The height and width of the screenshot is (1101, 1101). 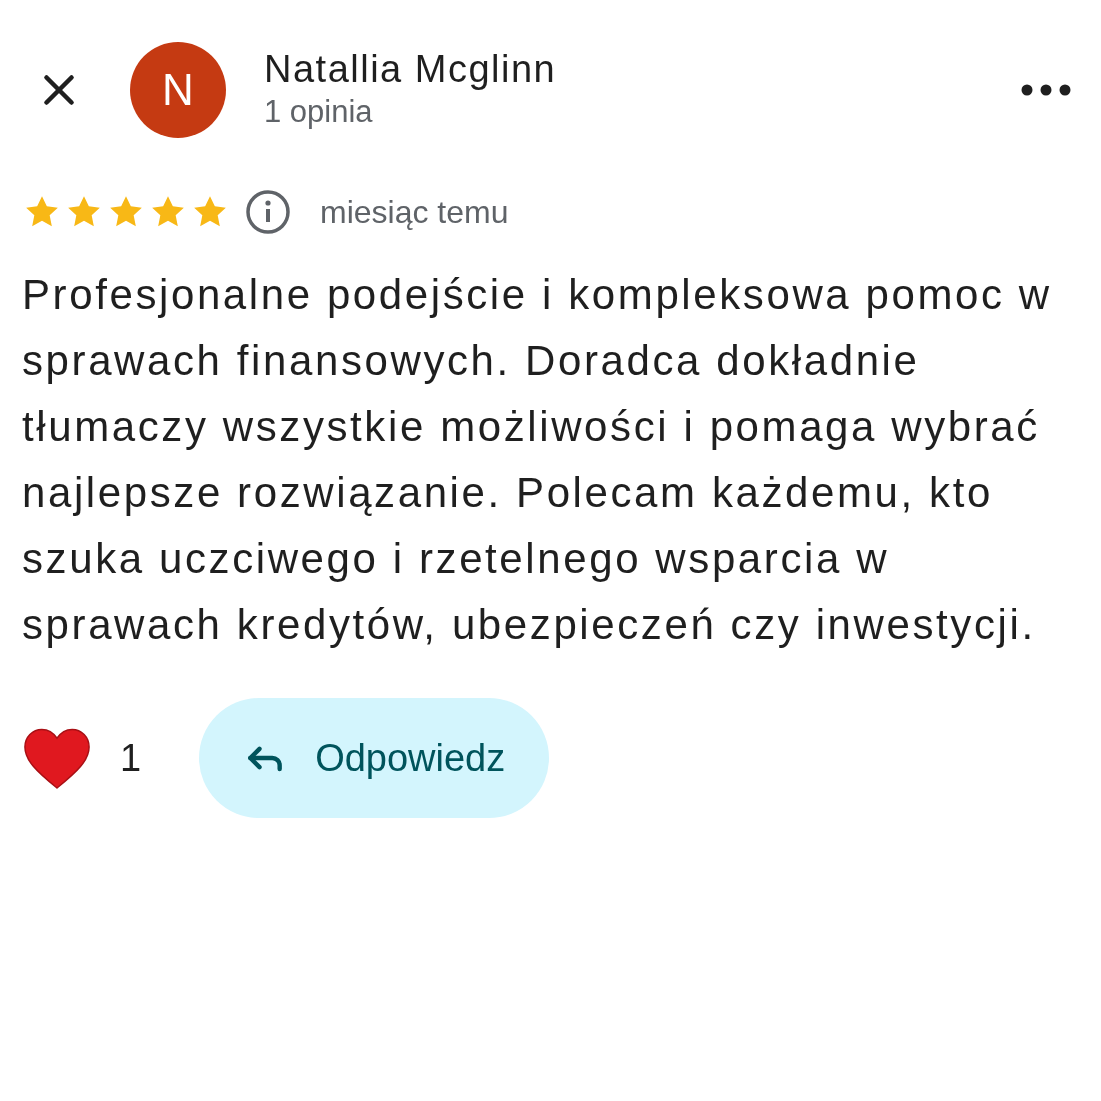 What do you see at coordinates (410, 69) in the screenshot?
I see `reviewer-name: Natallia Mcglinn` at bounding box center [410, 69].